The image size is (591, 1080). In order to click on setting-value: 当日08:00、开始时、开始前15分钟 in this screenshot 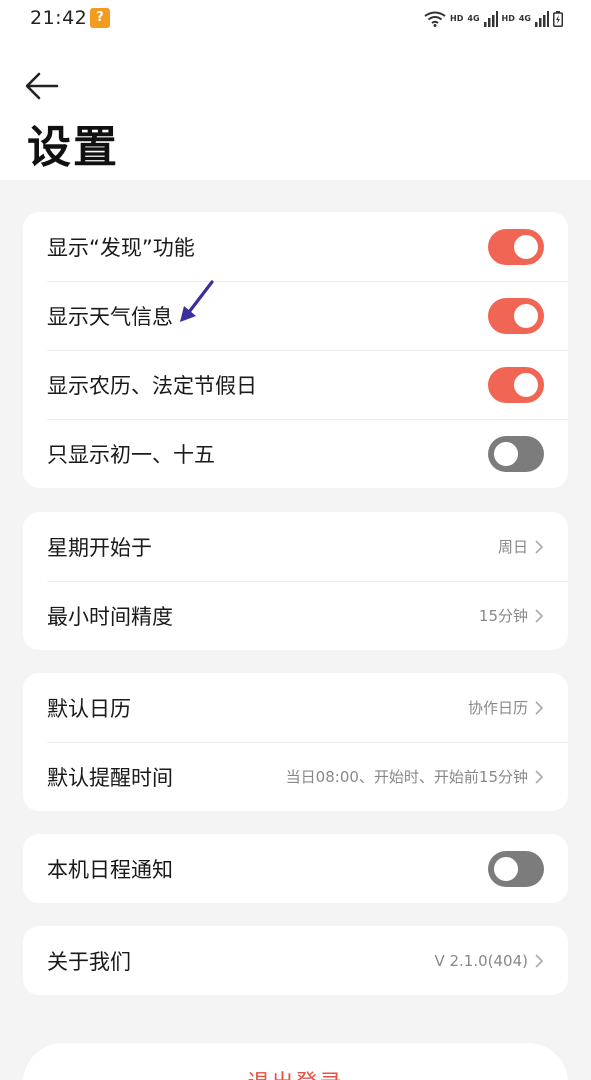, I will do `click(406, 777)`.